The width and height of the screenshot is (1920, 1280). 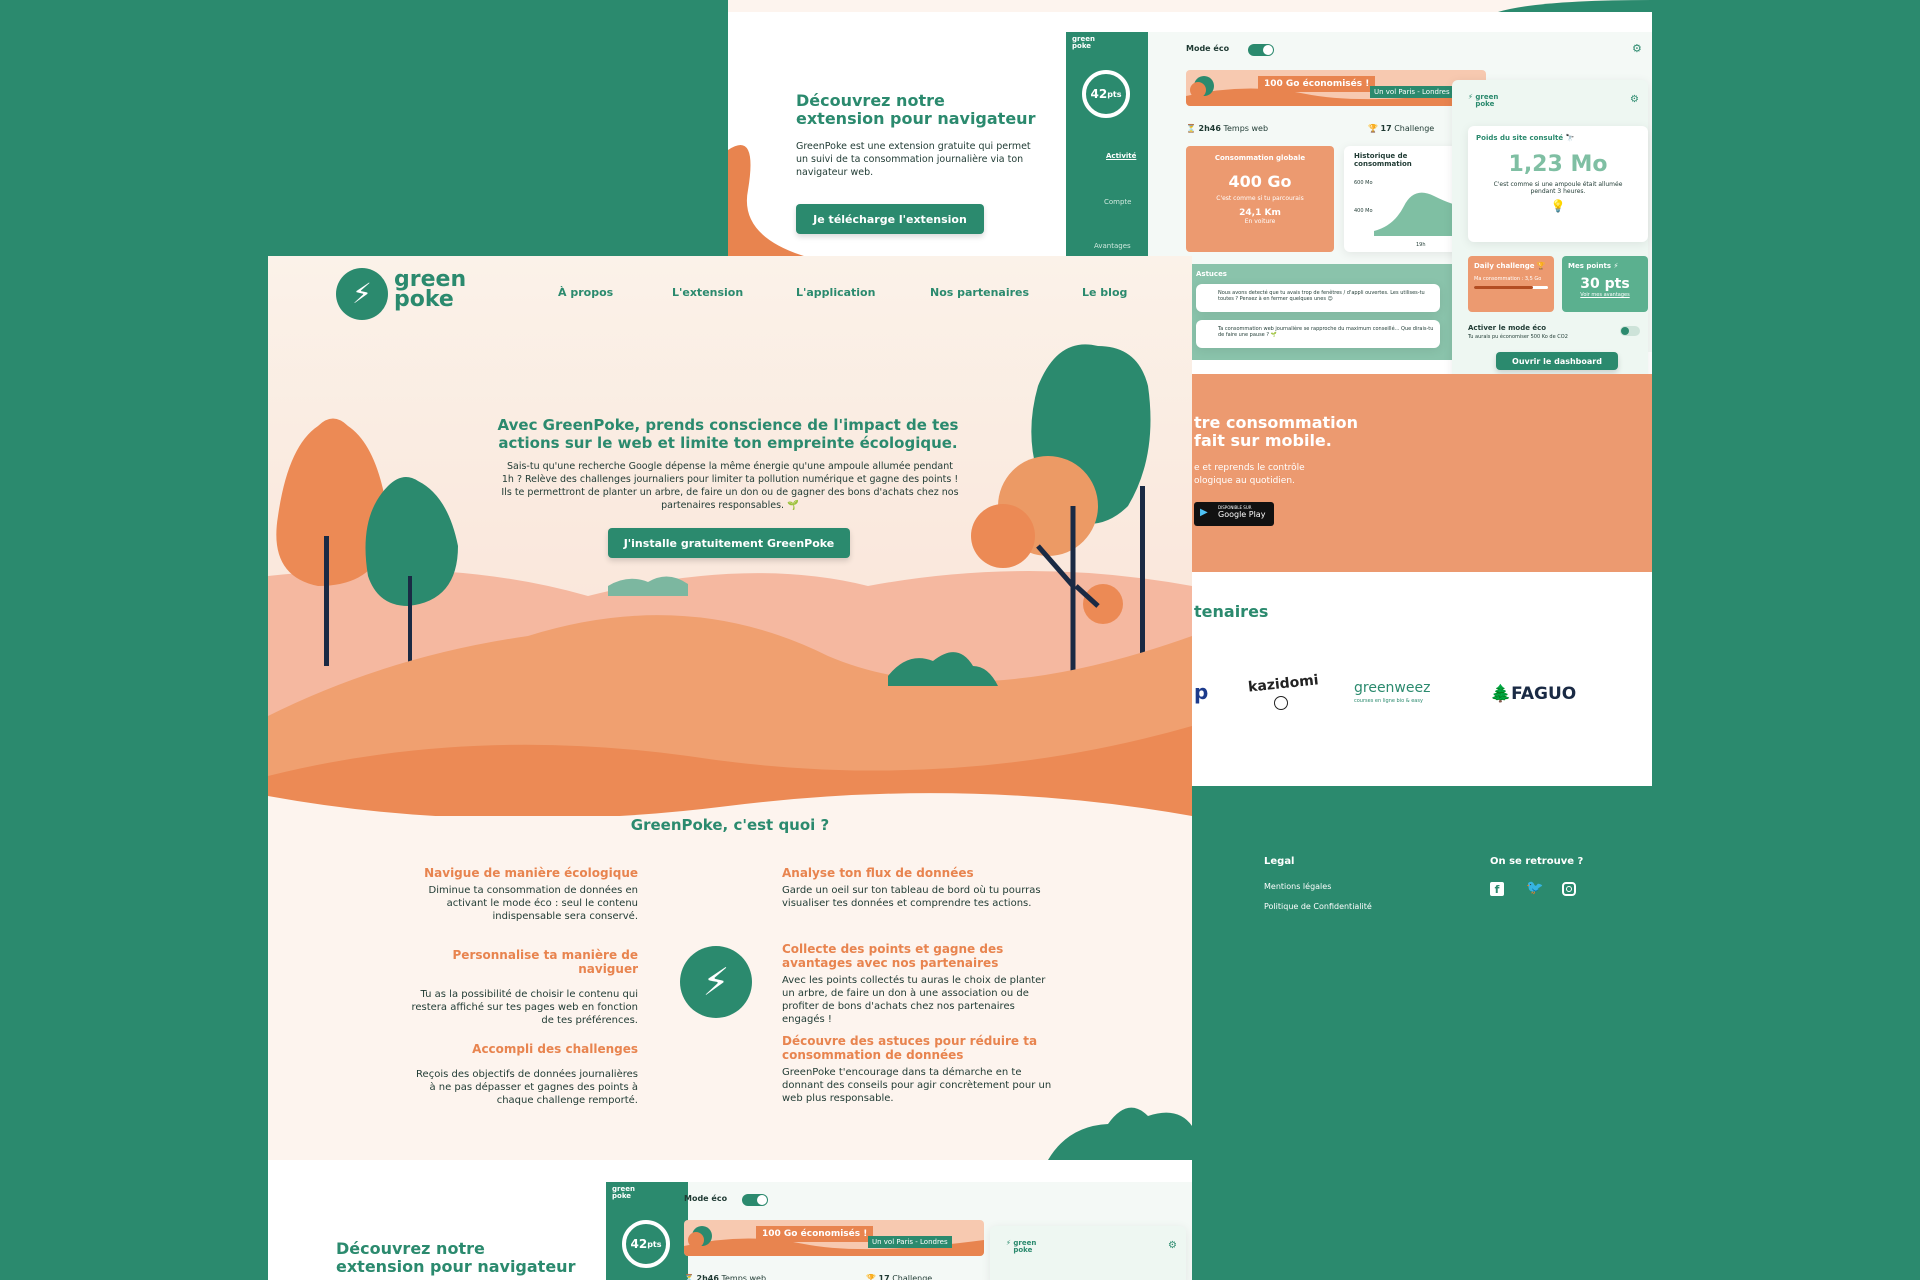 What do you see at coordinates (1557, 361) in the screenshot?
I see `open-dashboard-button: Ouvrir le dashboard` at bounding box center [1557, 361].